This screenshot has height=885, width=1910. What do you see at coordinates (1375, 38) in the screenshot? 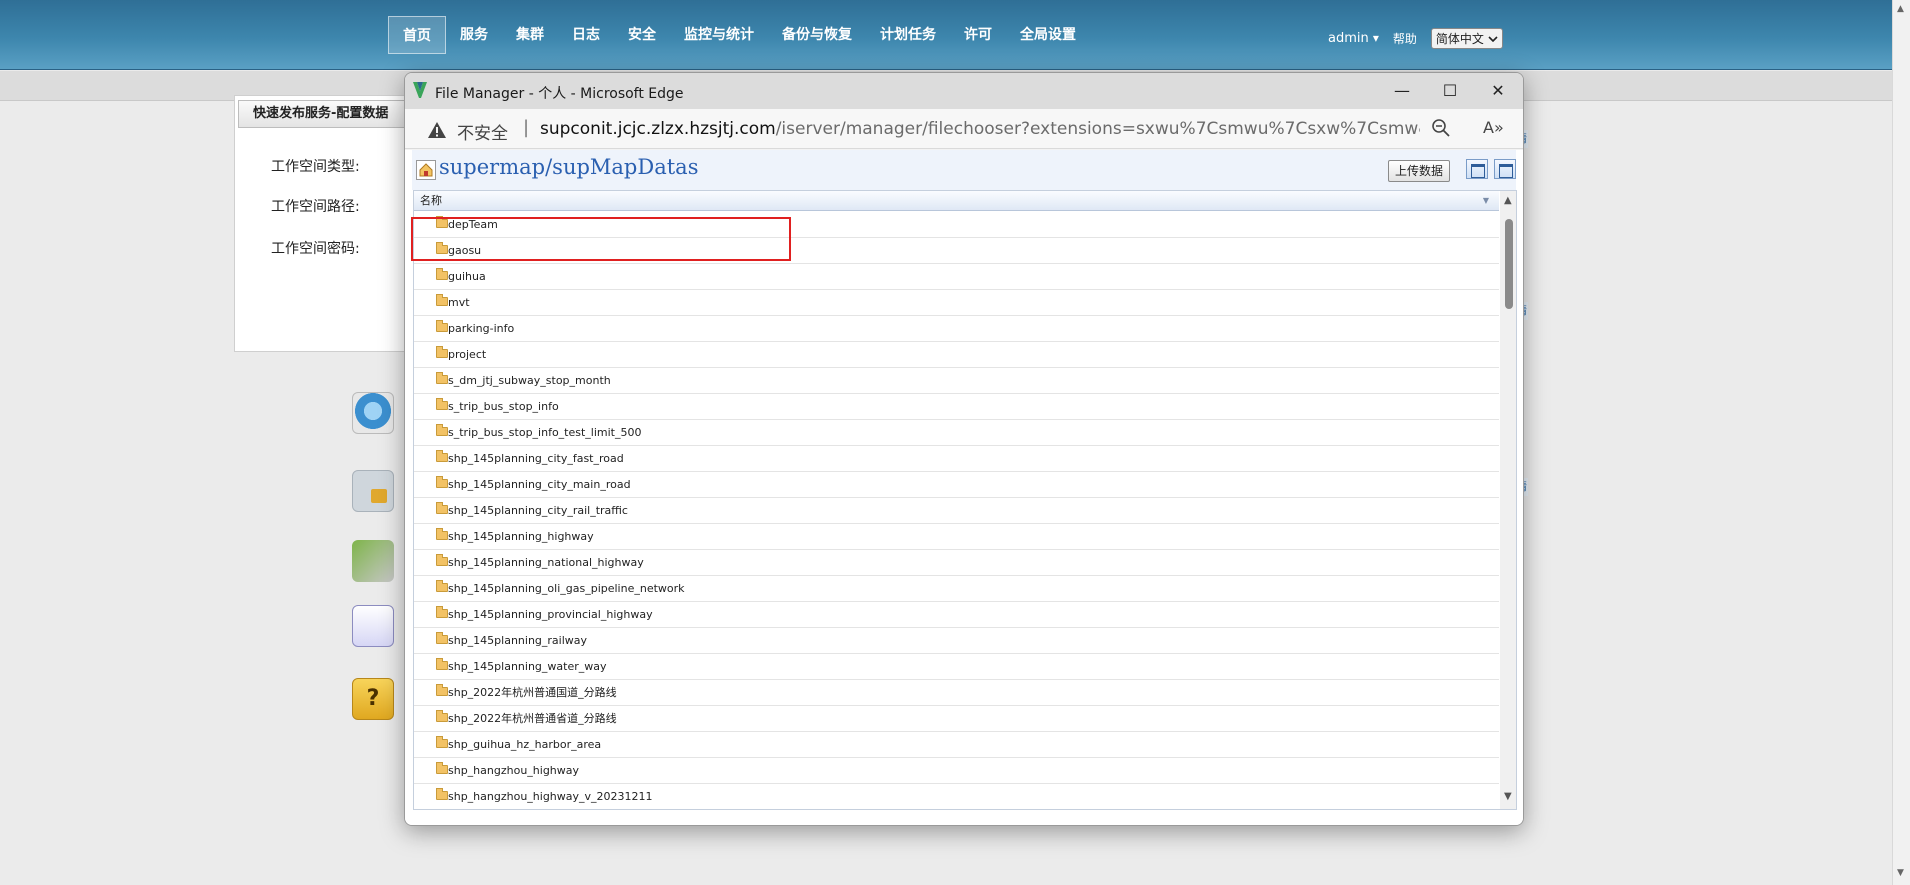
I see `chevron-down-icon: ▾` at bounding box center [1375, 38].